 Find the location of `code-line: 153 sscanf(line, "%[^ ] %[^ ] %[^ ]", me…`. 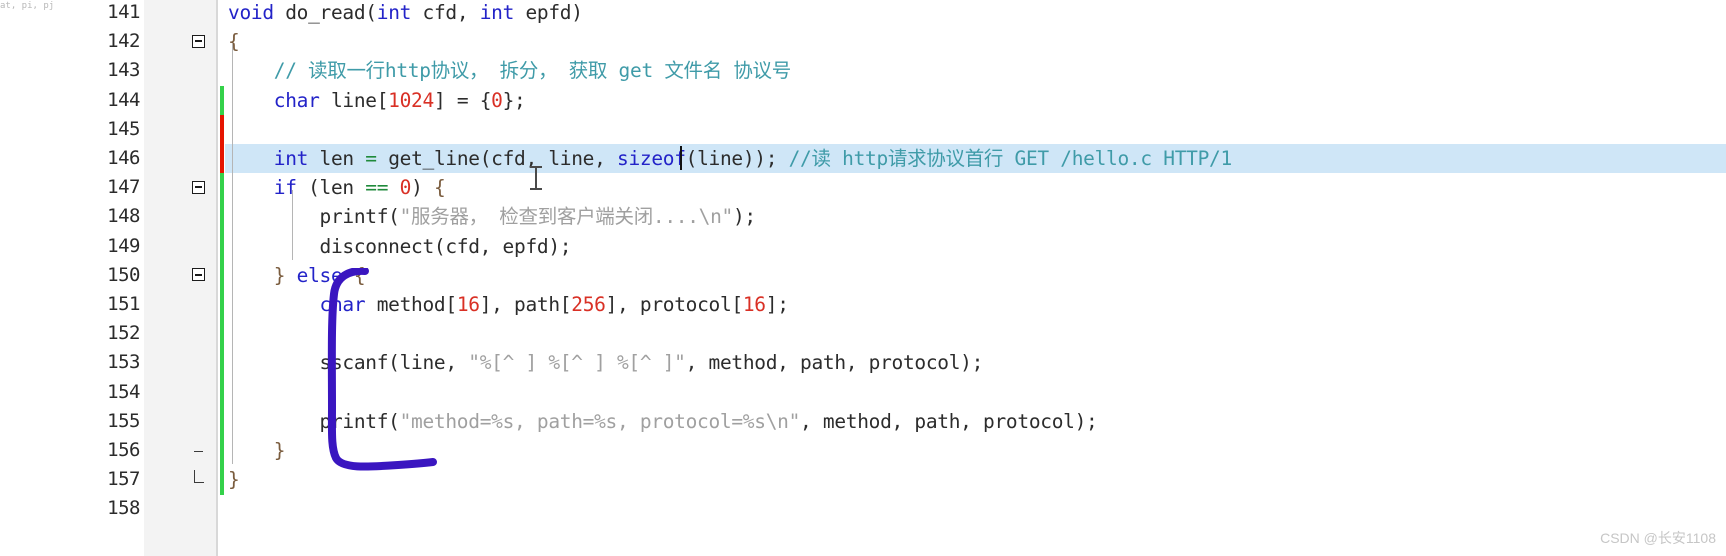

code-line: 153 sscanf(line, "%[^ ] %[^ ] %[^ ]", me… is located at coordinates (898, 362).